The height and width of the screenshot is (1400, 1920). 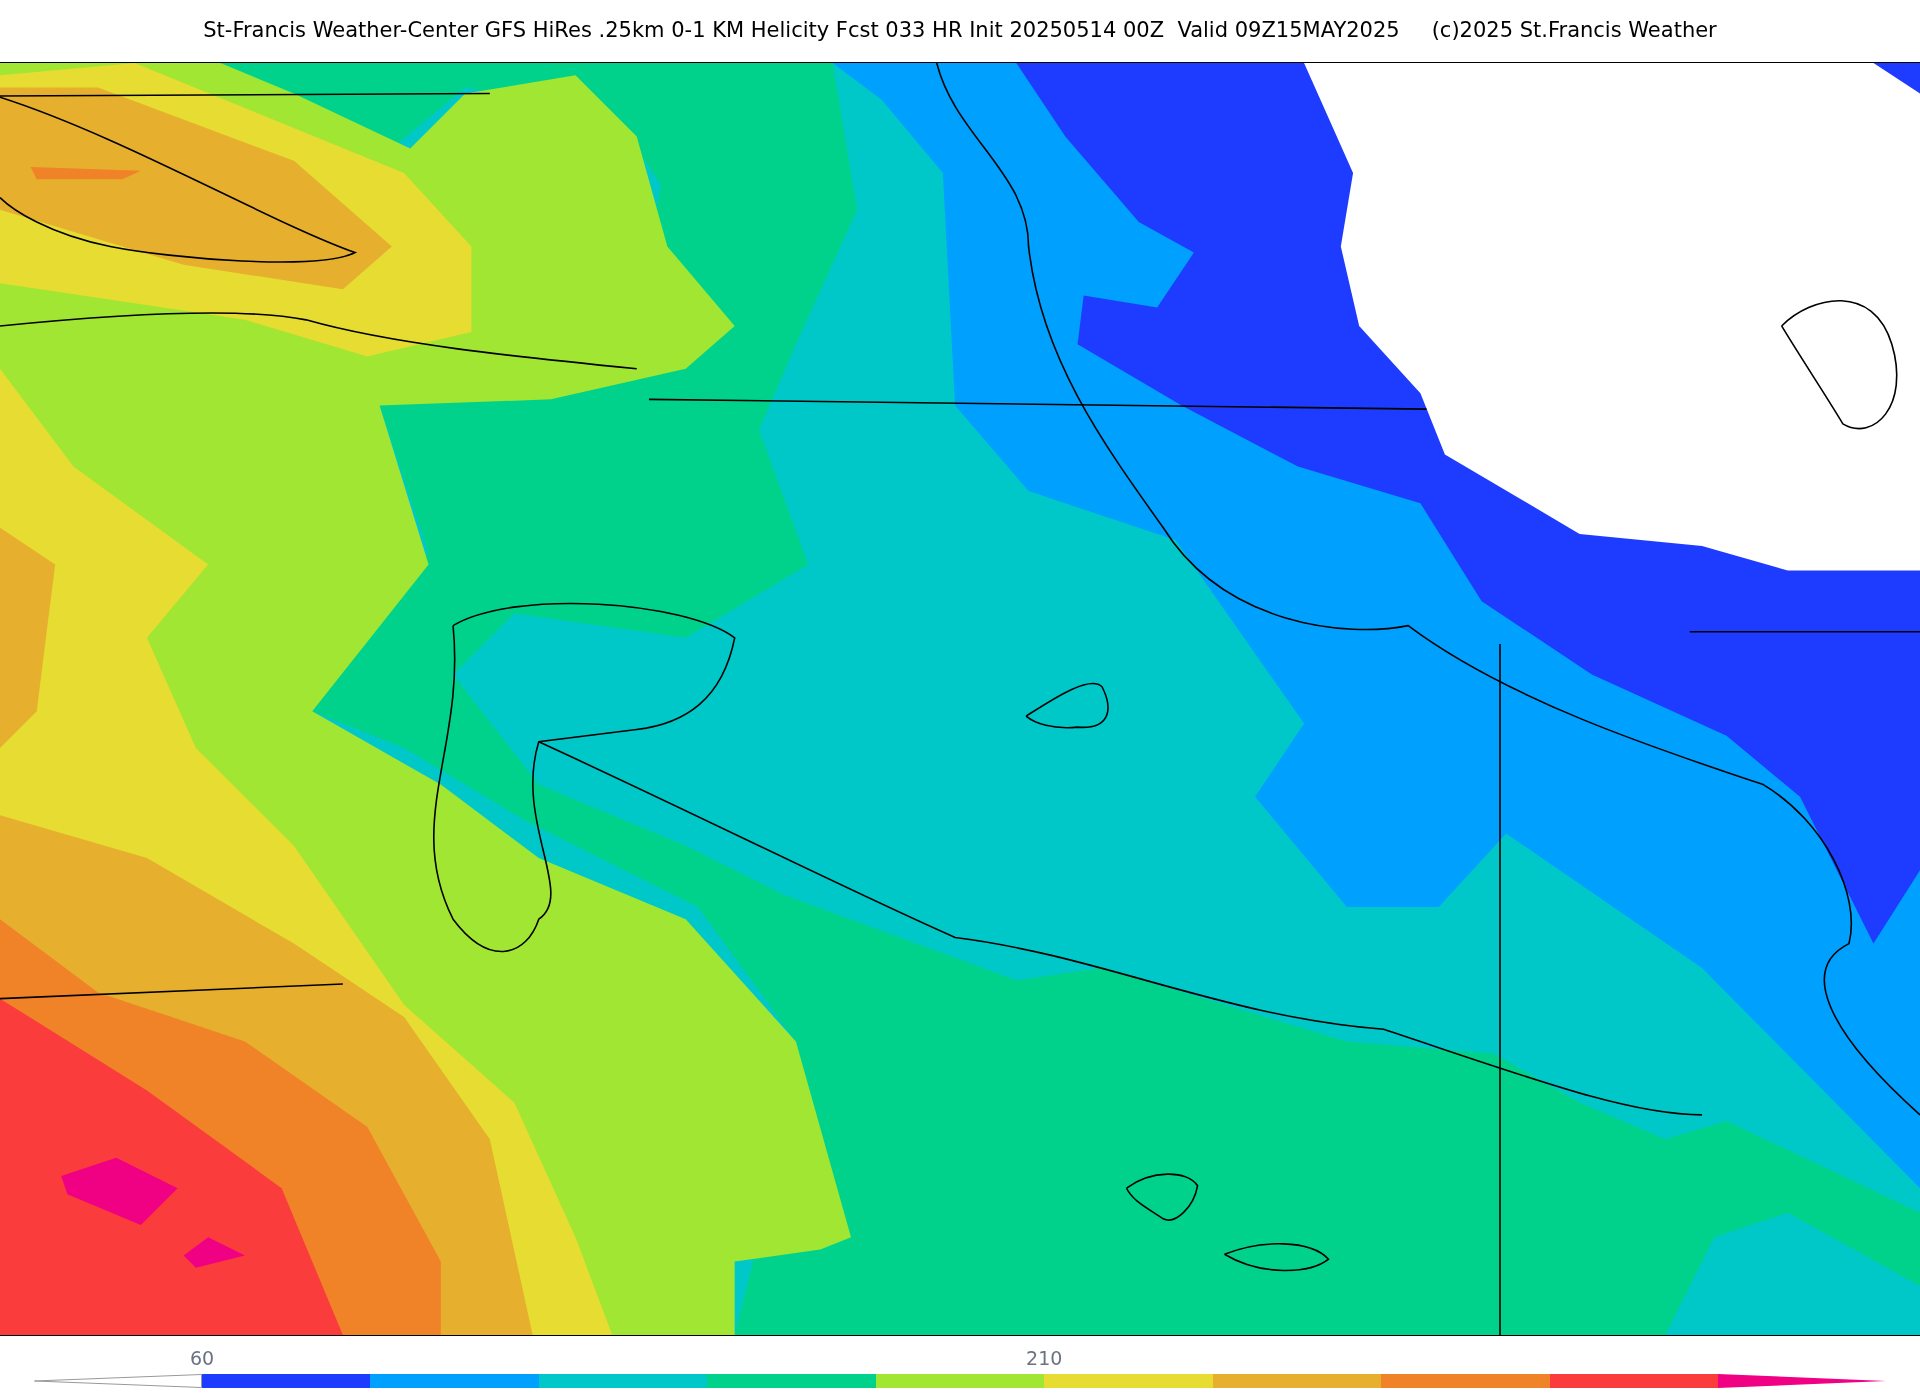 What do you see at coordinates (1574, 31) in the screenshot?
I see `copyright-text: (c)2025 St.Francis Weather` at bounding box center [1574, 31].